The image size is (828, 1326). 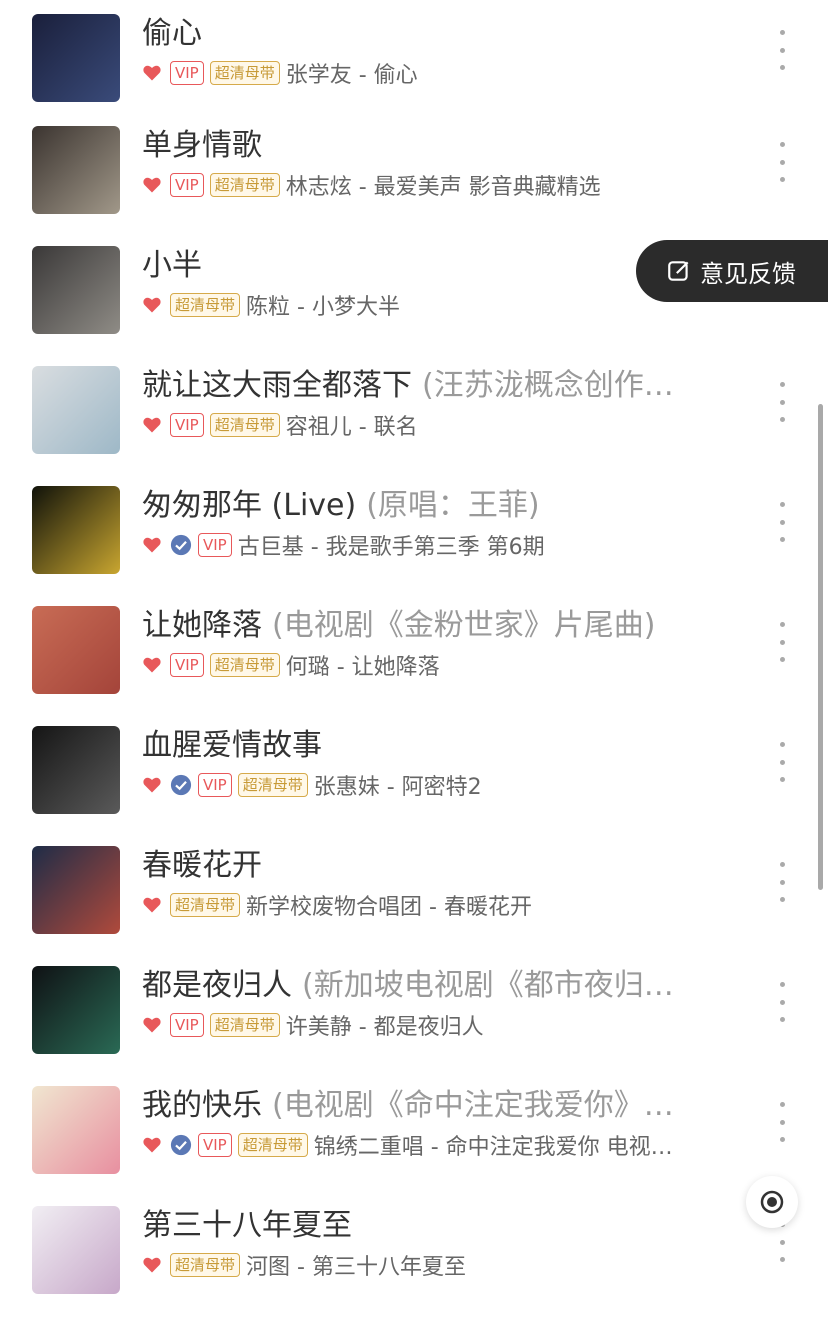 I want to click on song-row: 单身情歌 VIP 超清母带 林志炫 - 最爱美声 影音典藏精选, so click(x=414, y=186).